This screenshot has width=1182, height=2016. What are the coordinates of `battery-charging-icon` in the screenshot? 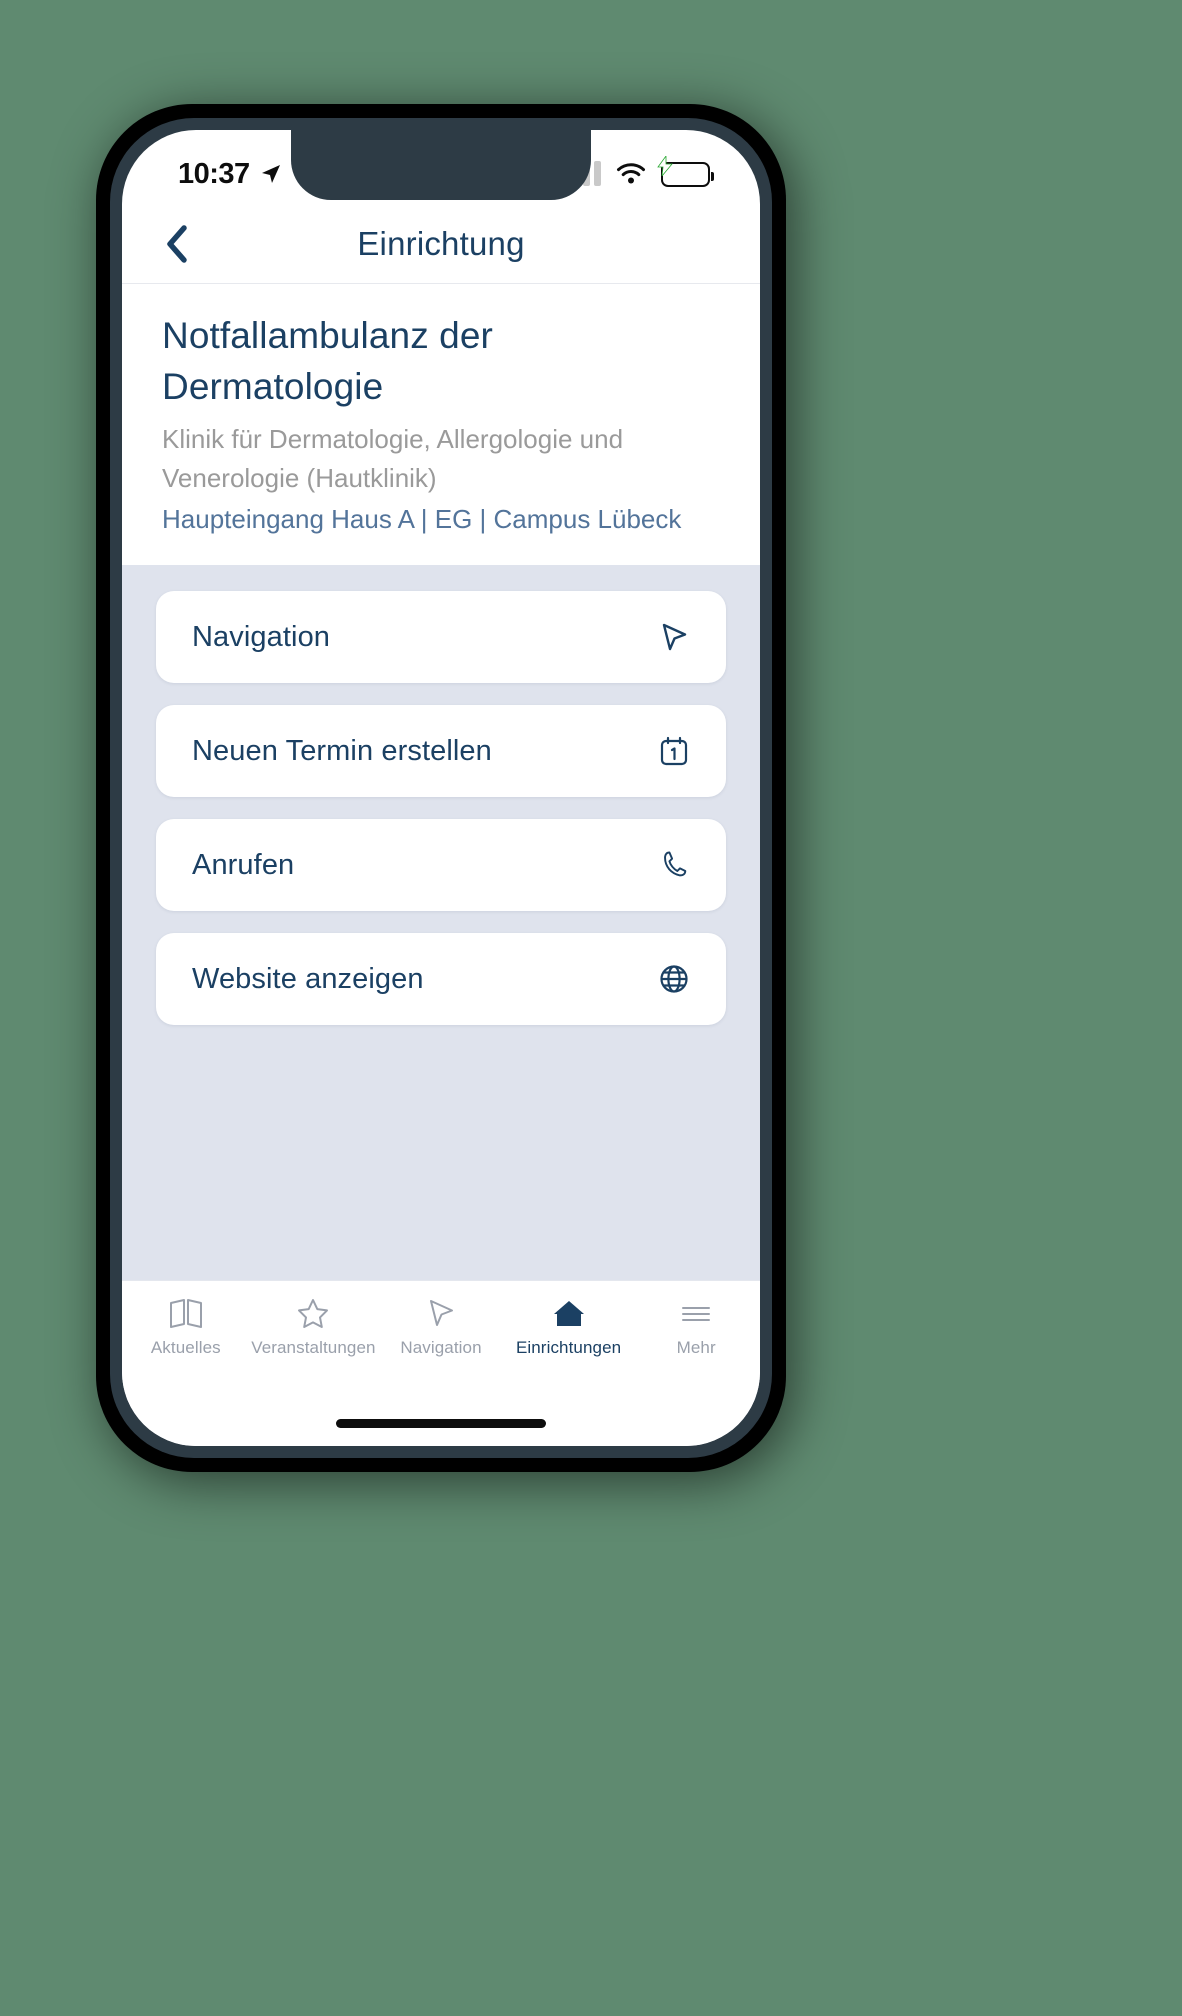 It's located at (685, 171).